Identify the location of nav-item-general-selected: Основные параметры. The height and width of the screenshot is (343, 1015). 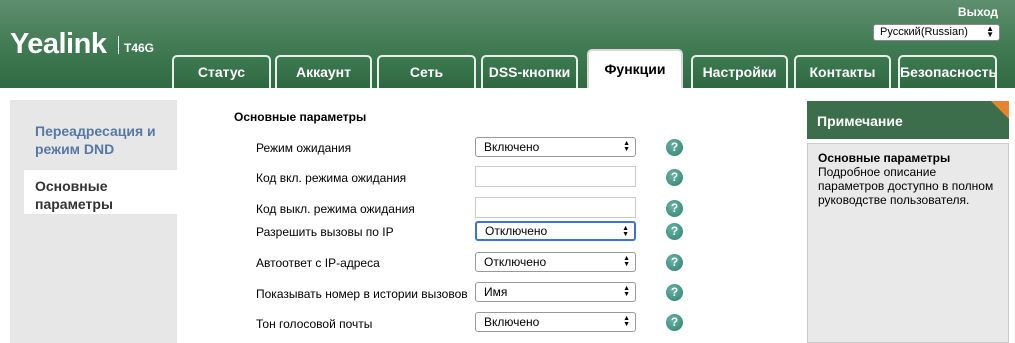
(105, 192).